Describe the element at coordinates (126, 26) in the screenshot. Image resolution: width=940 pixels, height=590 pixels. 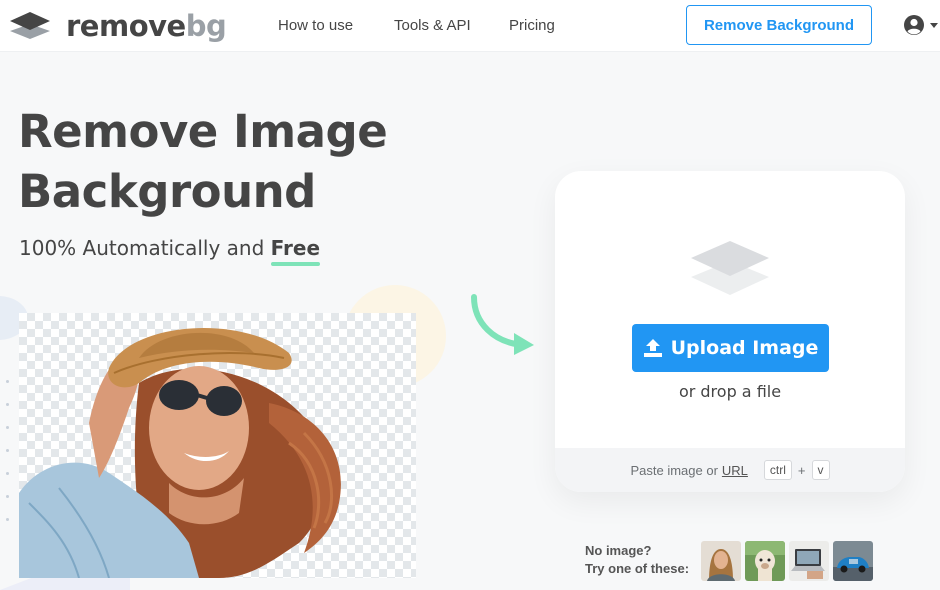
I see `logo-remove-text: remove` at that location.